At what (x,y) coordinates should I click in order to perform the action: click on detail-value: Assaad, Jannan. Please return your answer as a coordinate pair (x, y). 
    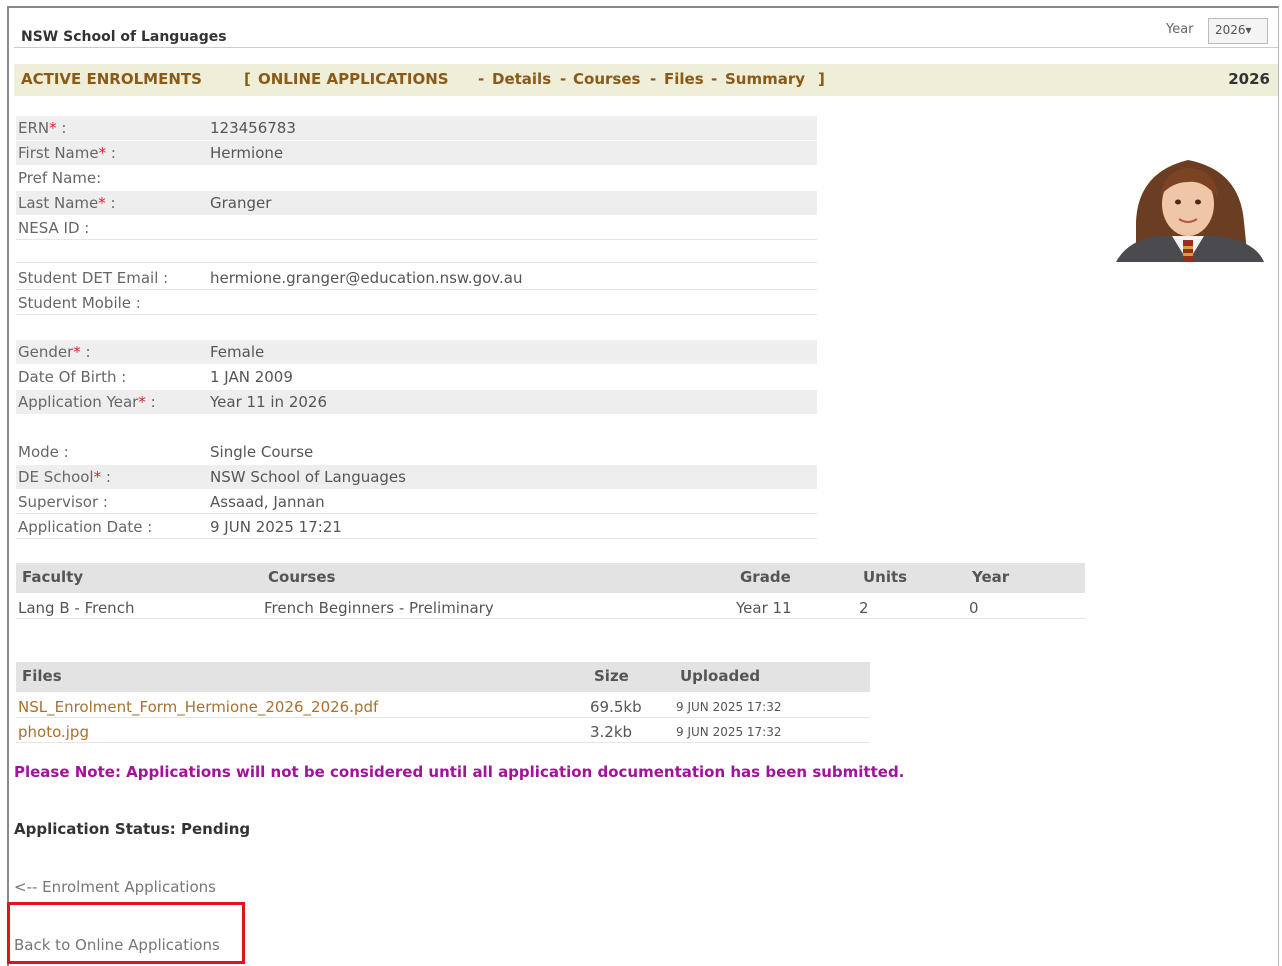
    Looking at the image, I should click on (267, 502).